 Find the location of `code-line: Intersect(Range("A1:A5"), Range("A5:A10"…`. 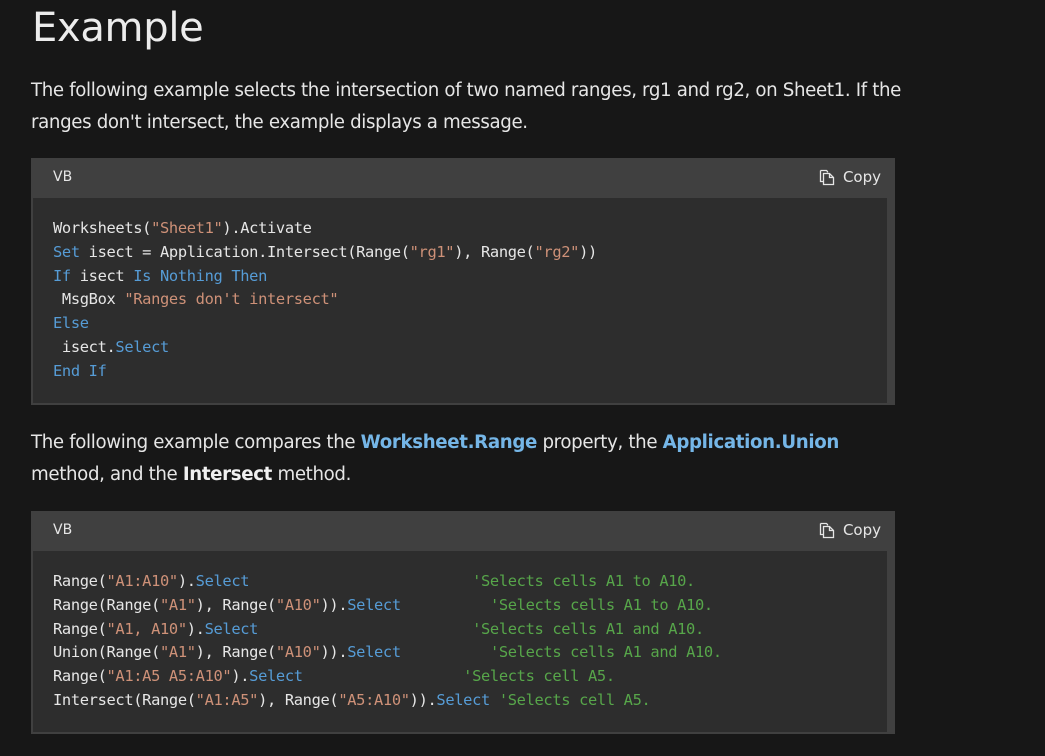

code-line: Intersect(Range("A1:A5"), Range("A5:A10"… is located at coordinates (352, 699).